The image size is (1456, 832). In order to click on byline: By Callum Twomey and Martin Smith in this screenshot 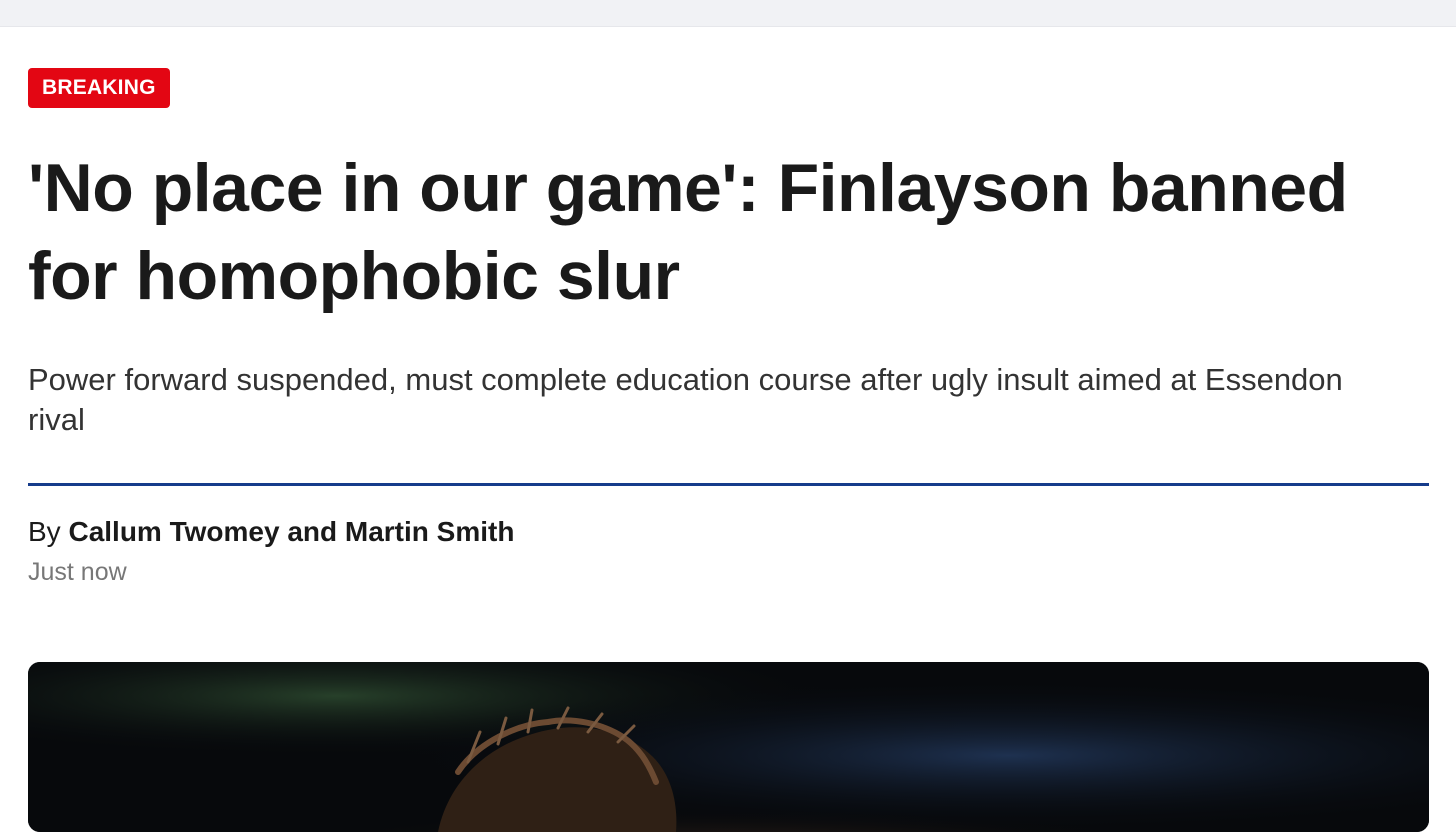, I will do `click(728, 532)`.